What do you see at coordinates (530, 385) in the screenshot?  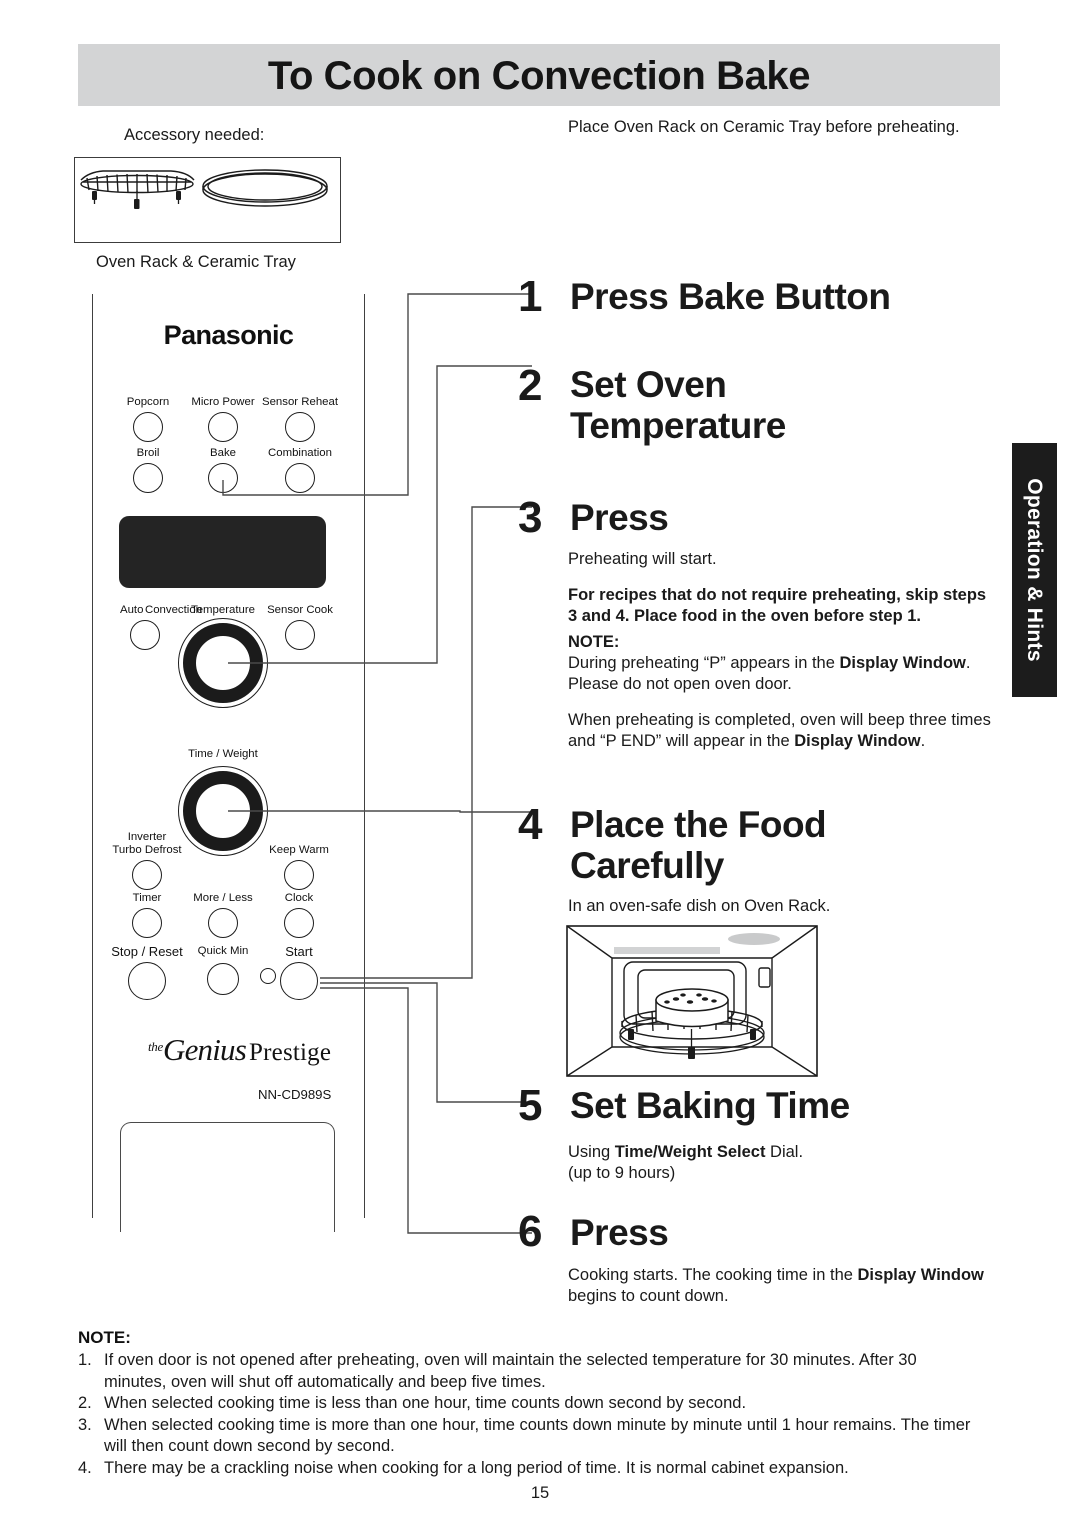 I see `step-2-number: 2` at bounding box center [530, 385].